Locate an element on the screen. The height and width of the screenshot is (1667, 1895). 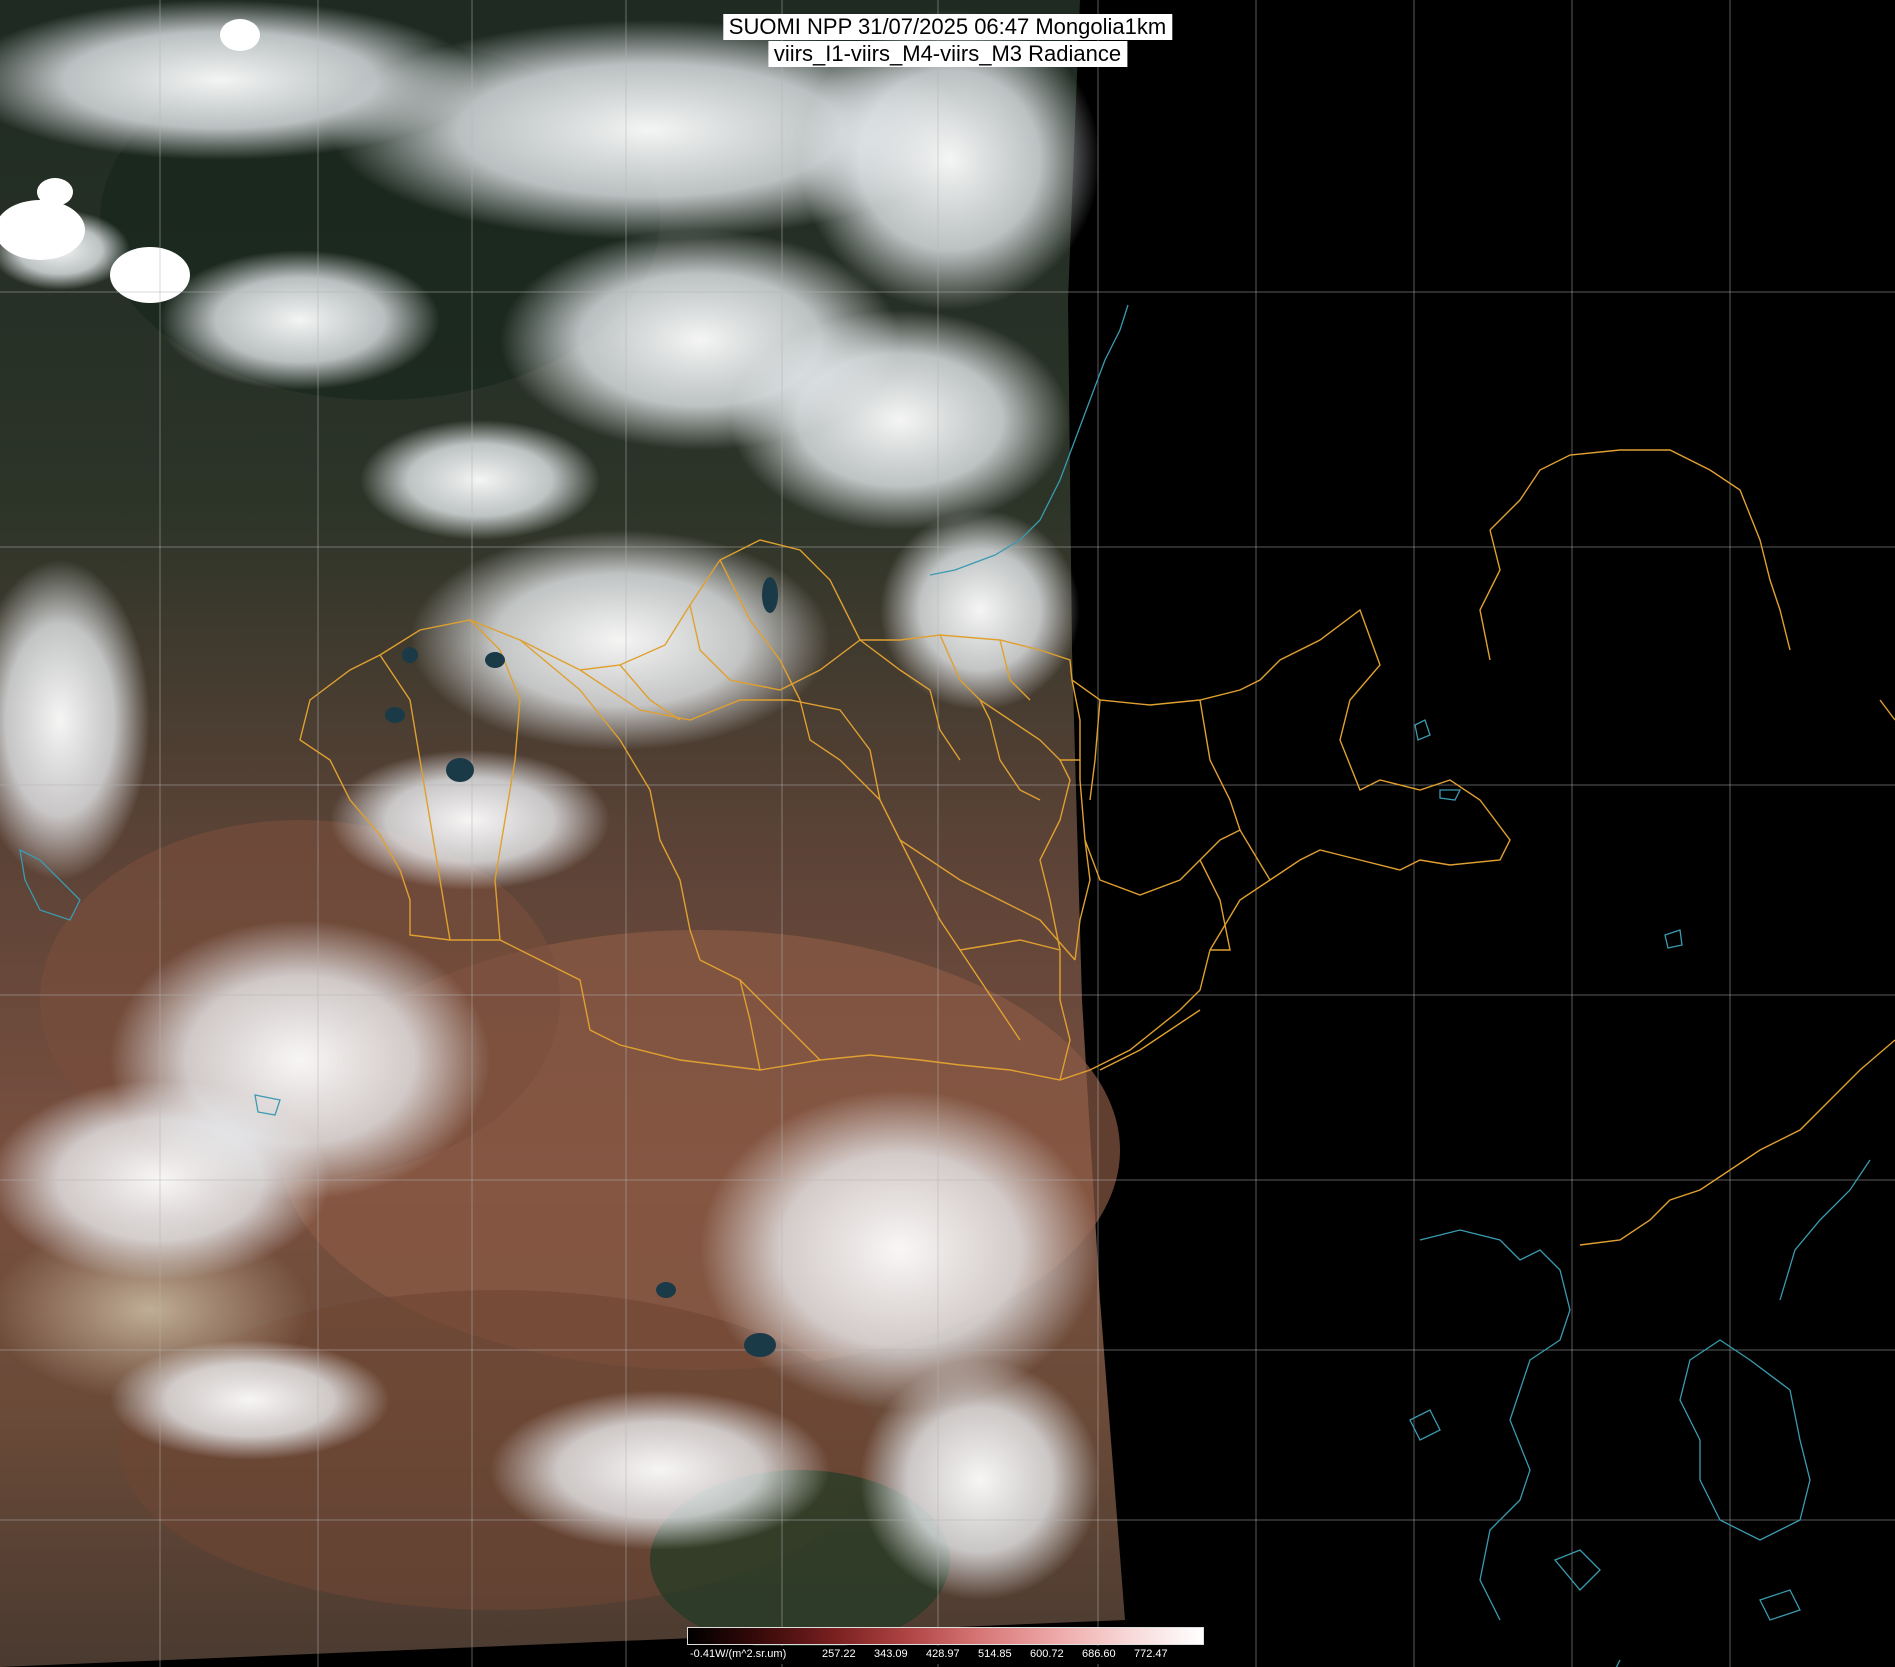
map-subtitle: viirs_I1-viirs_M4-viirs_M3 Radiance is located at coordinates (947, 54).